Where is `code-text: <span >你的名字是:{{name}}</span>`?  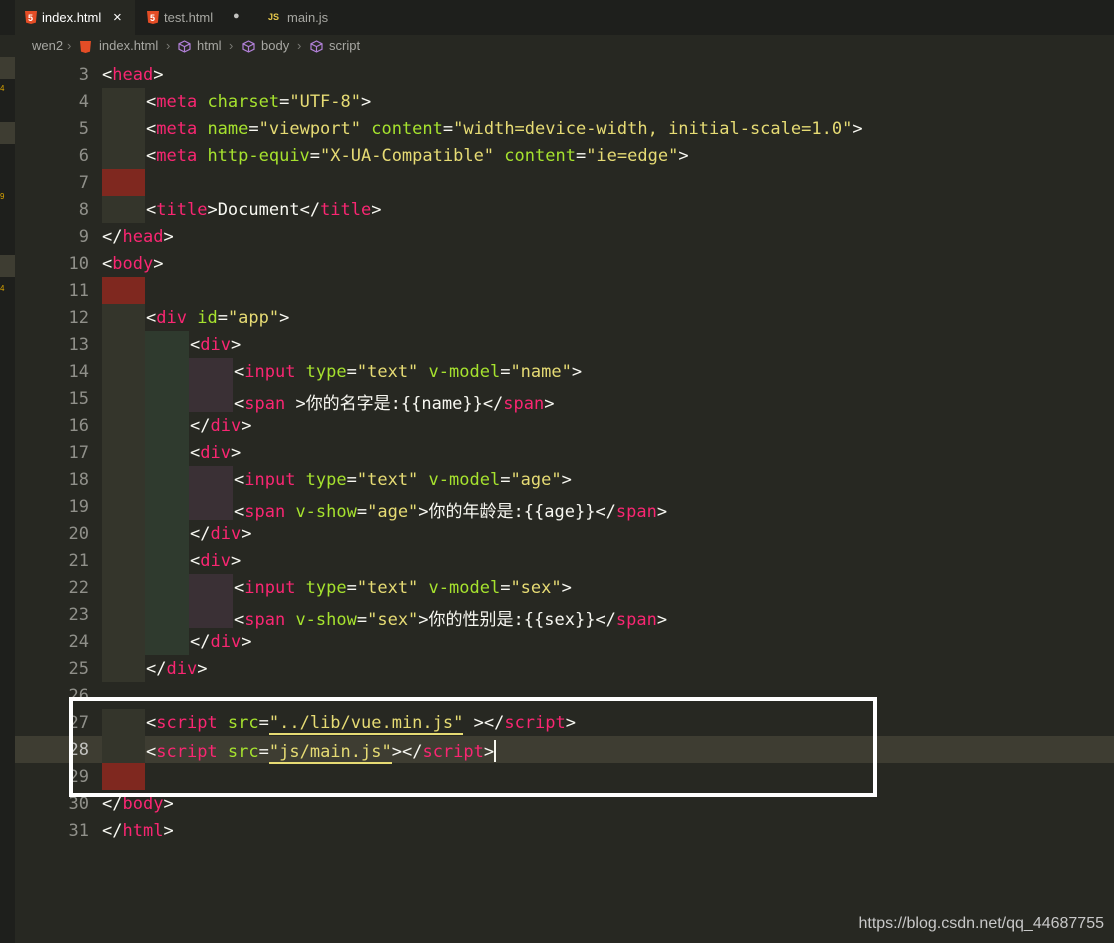 code-text: <span >你的名字是:{{name}}</span> is located at coordinates (394, 404).